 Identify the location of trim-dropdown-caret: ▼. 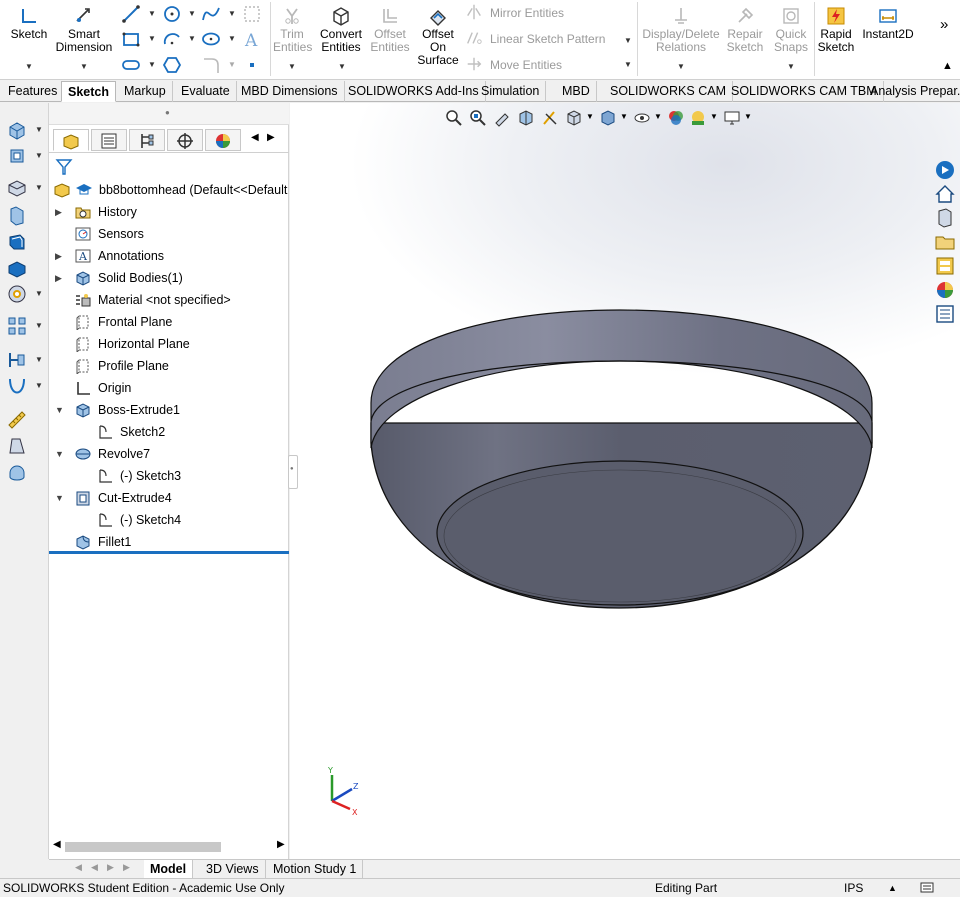
(292, 66).